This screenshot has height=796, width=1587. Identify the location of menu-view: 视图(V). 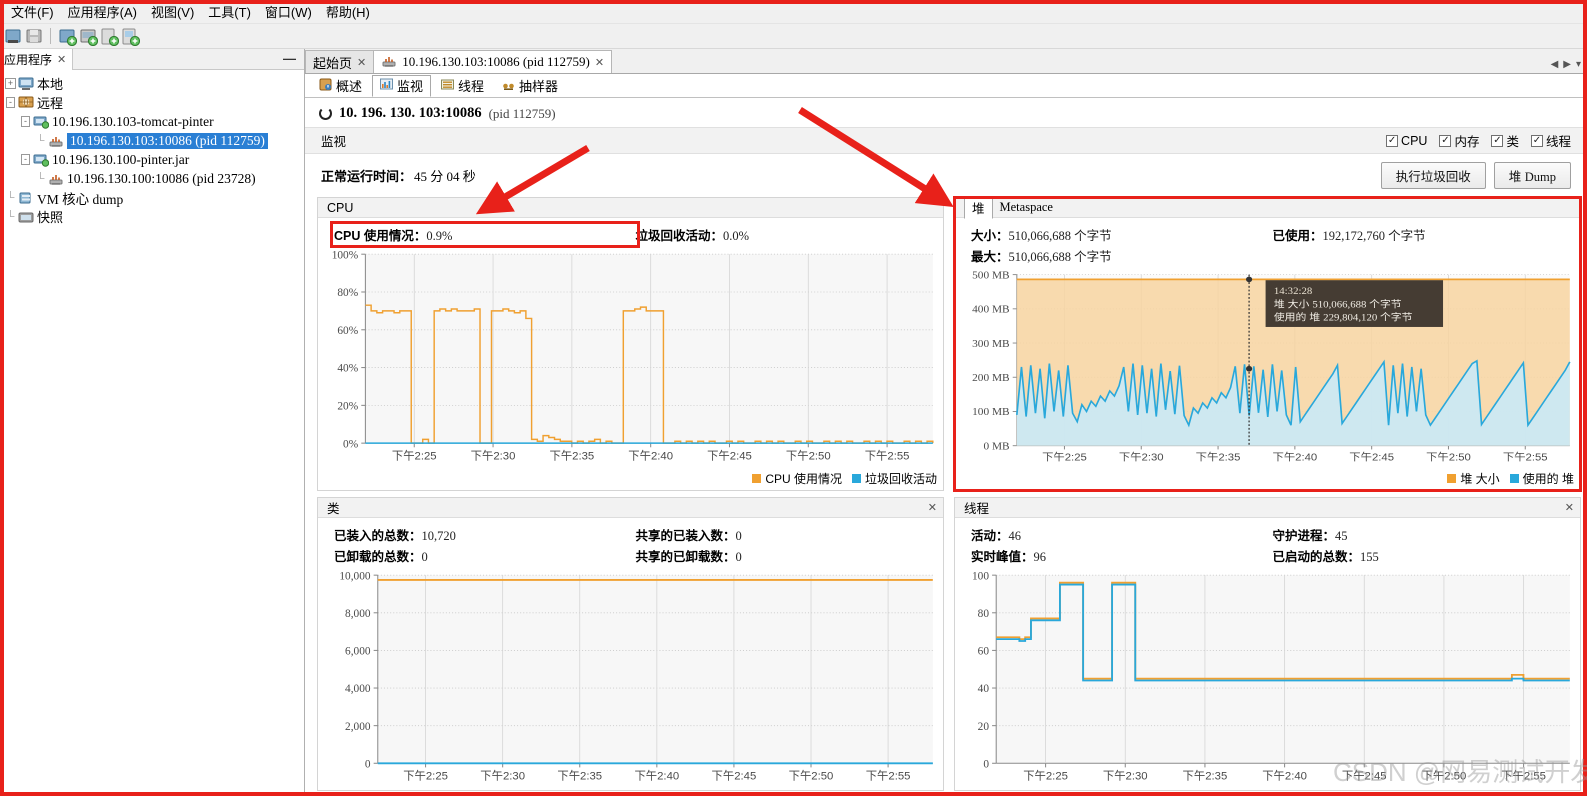
(172, 12).